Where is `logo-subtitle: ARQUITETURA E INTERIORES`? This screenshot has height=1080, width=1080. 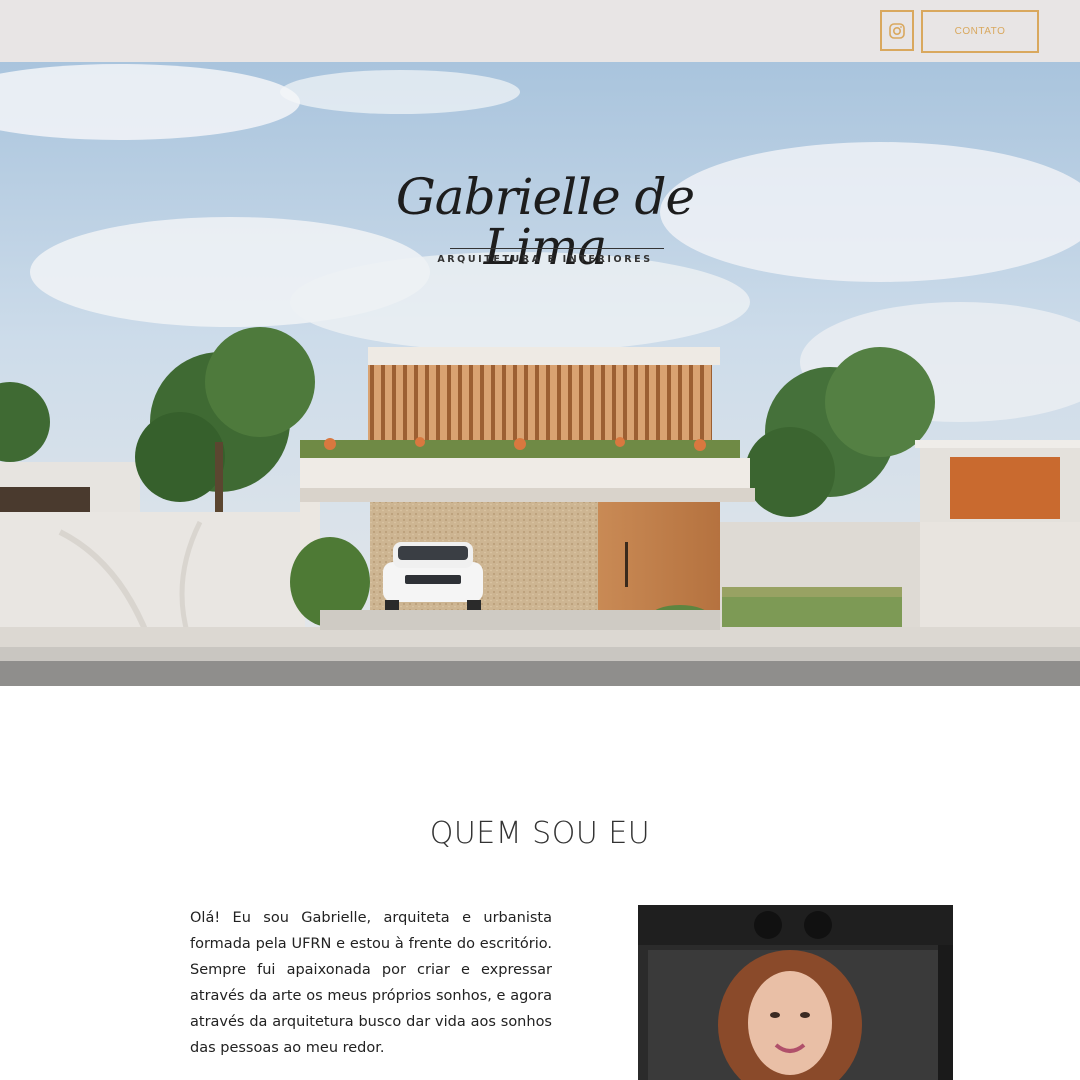 logo-subtitle: ARQUITETURA E INTERIORES is located at coordinates (545, 259).